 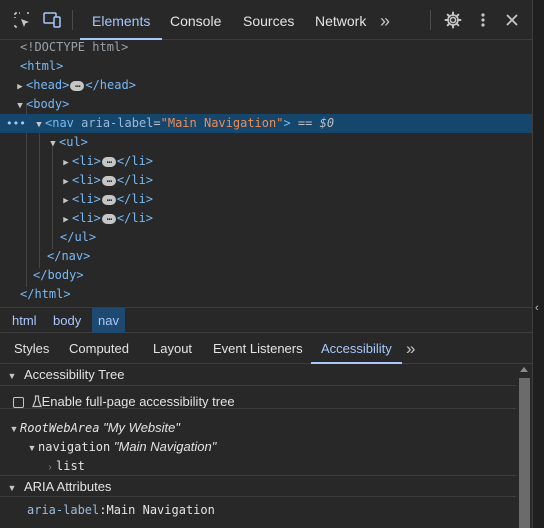 What do you see at coordinates (110, 85) in the screenshot?
I see `head-close-tag: </head>` at bounding box center [110, 85].